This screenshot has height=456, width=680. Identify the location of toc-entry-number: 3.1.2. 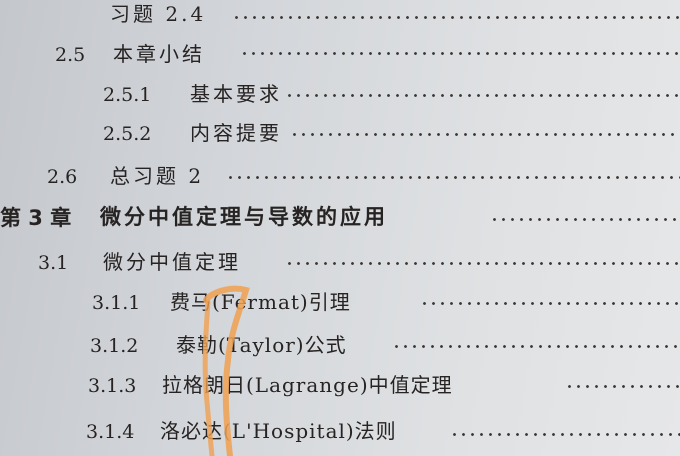
(114, 346).